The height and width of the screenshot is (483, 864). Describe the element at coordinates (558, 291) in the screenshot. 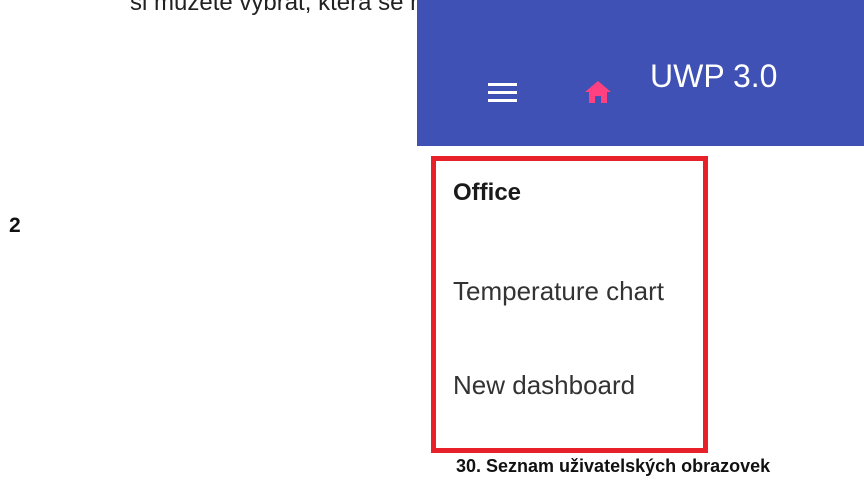

I see `screen-item-temperature-chart: Temperature chart` at that location.